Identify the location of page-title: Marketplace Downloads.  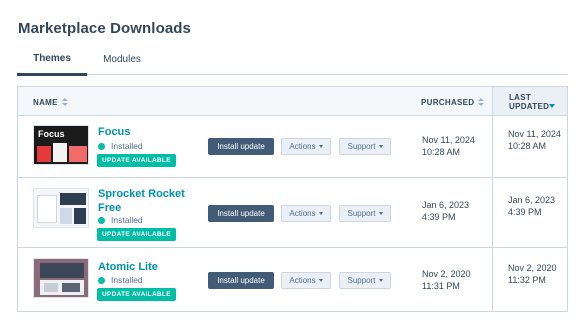
(104, 28).